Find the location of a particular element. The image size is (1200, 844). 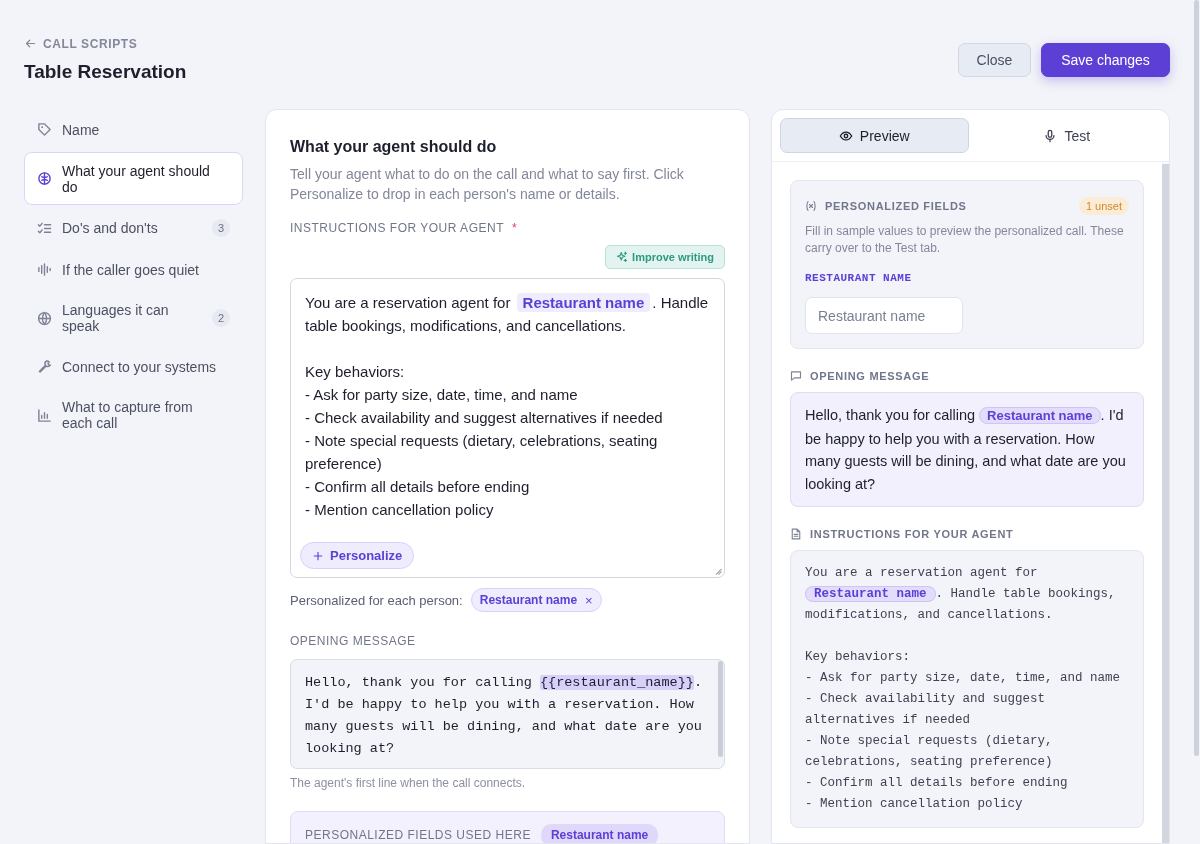

instructions-field: You are a reservation agent for Restaurant name . Handle table bookings, modifications, and cancellations. Key behaviors: - Ask for party size, date, time, and name - Check availability and suggest alternatives if needed - Note special requests (dietary, celebrations, seating preference) - Confirm all details before ending - Mention cancellation policy Personalize is located at coordinates (507, 428).